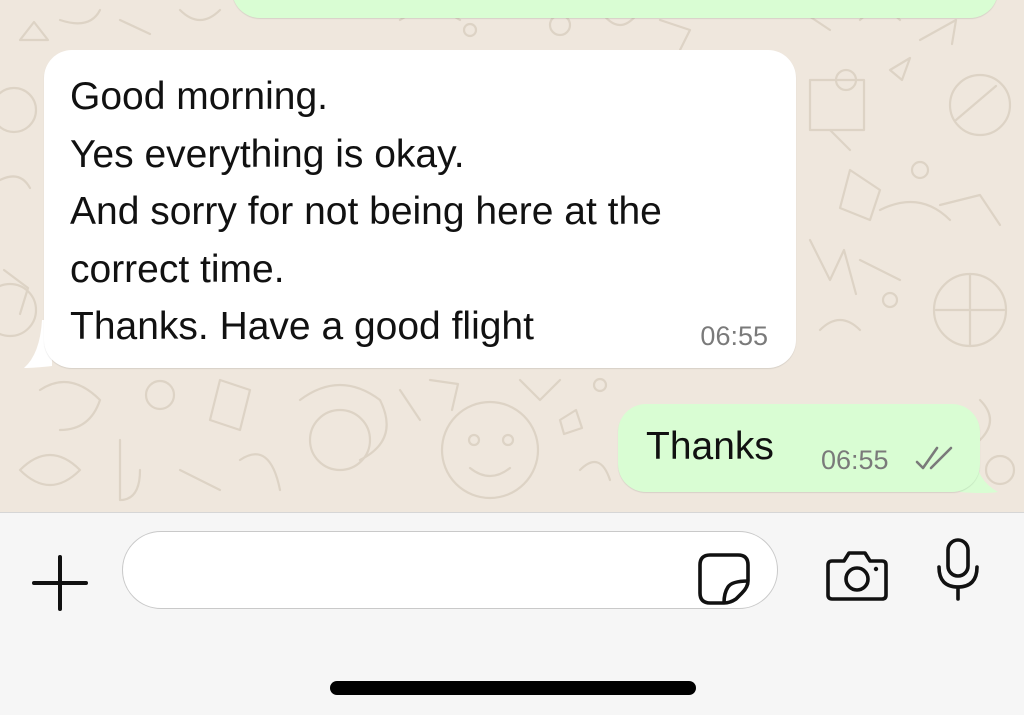 The width and height of the screenshot is (1024, 715). I want to click on message-line: correct time., so click(177, 269).